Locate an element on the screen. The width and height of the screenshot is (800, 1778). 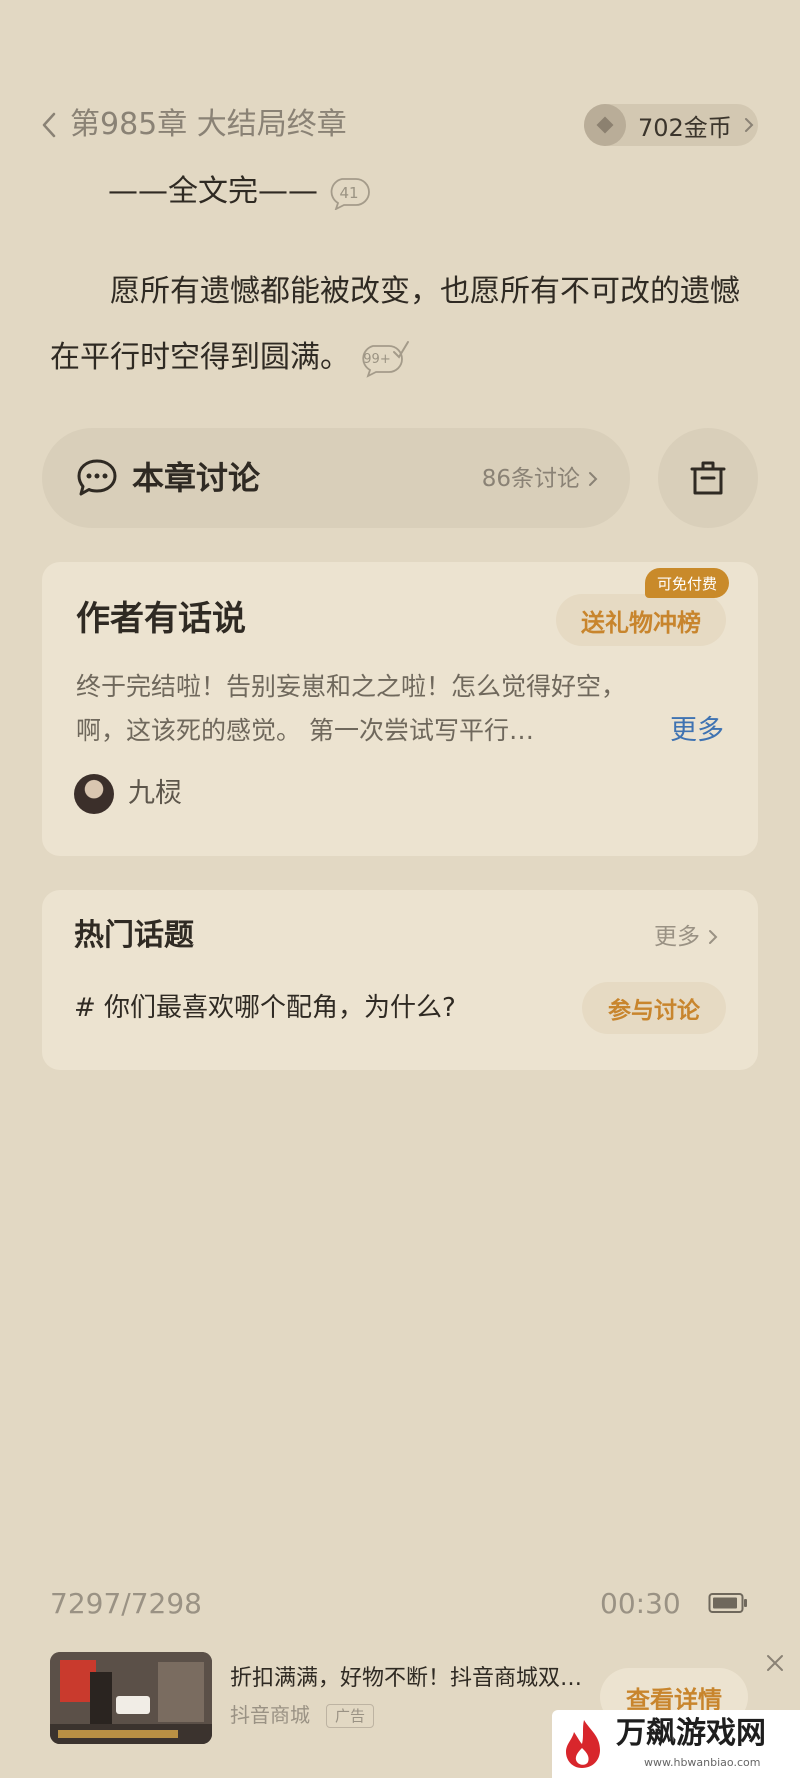
bookshelf-icon is located at coordinates (708, 478).